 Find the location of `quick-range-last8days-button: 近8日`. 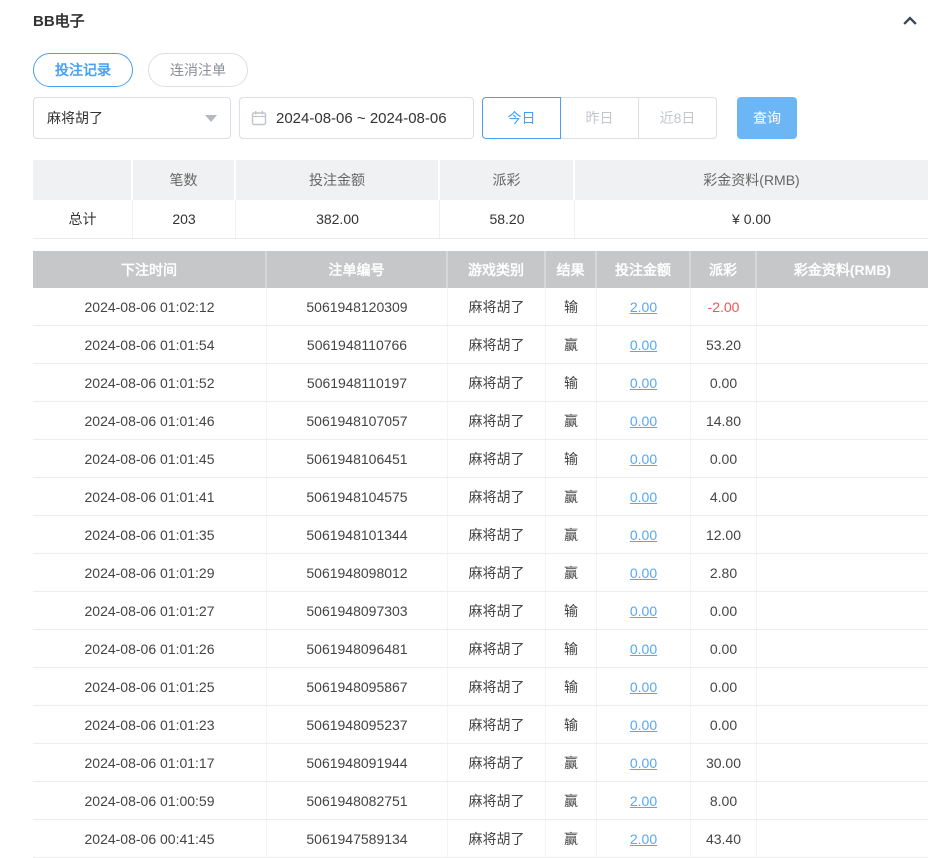

quick-range-last8days-button: 近8日 is located at coordinates (677, 118).